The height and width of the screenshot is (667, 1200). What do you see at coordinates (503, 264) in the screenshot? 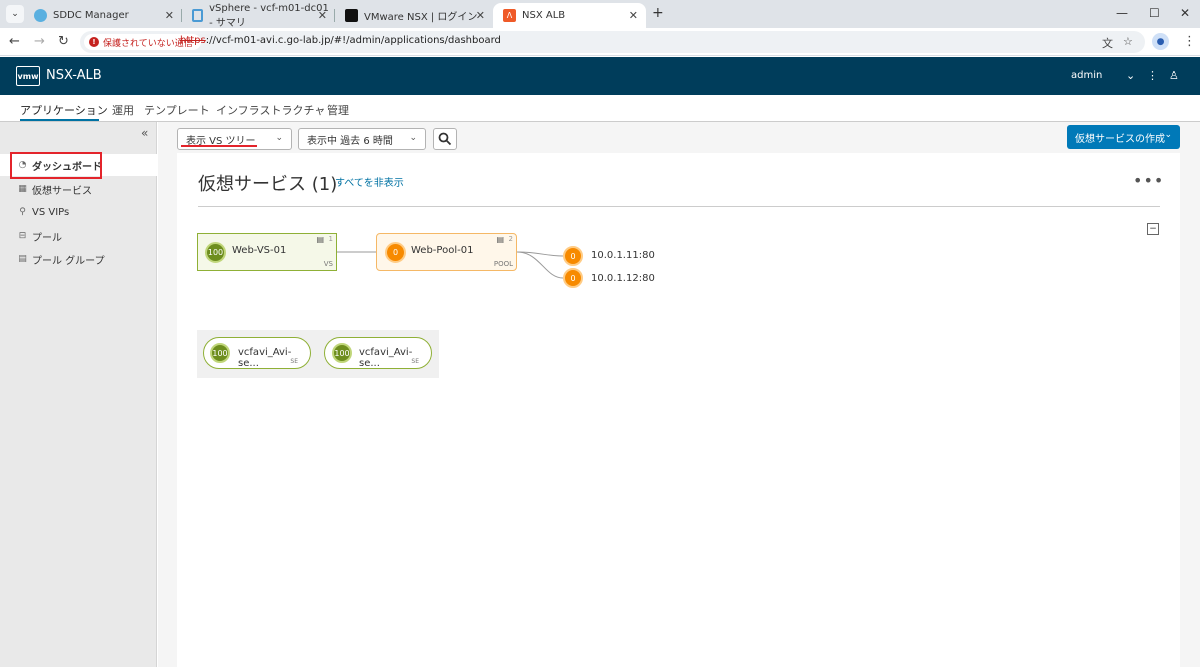
I see `node-type-label: POOL` at bounding box center [503, 264].